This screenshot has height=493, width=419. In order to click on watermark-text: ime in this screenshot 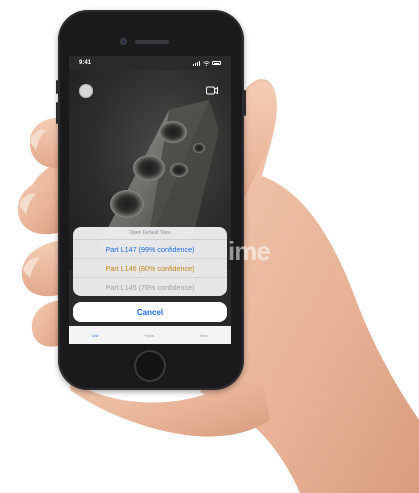, I will do `click(249, 251)`.